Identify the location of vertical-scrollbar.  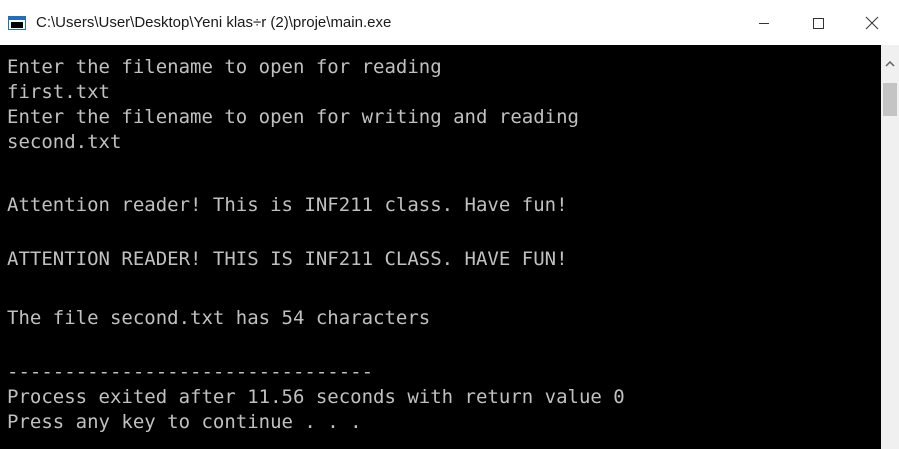
(890, 247).